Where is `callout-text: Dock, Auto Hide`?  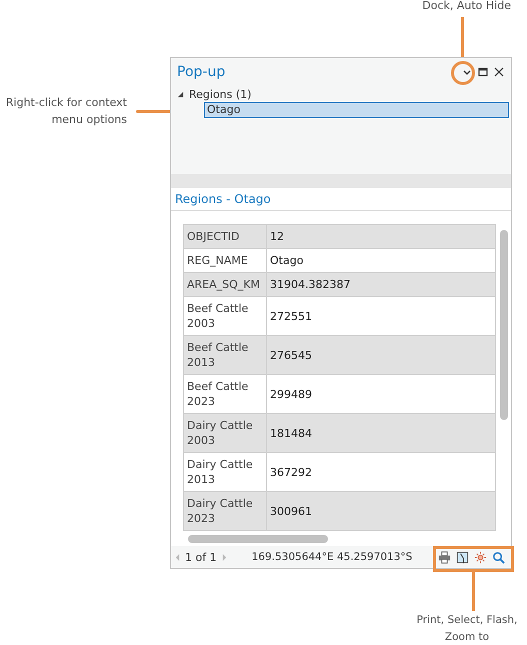 callout-text: Dock, Auto Hide is located at coordinates (466, 7).